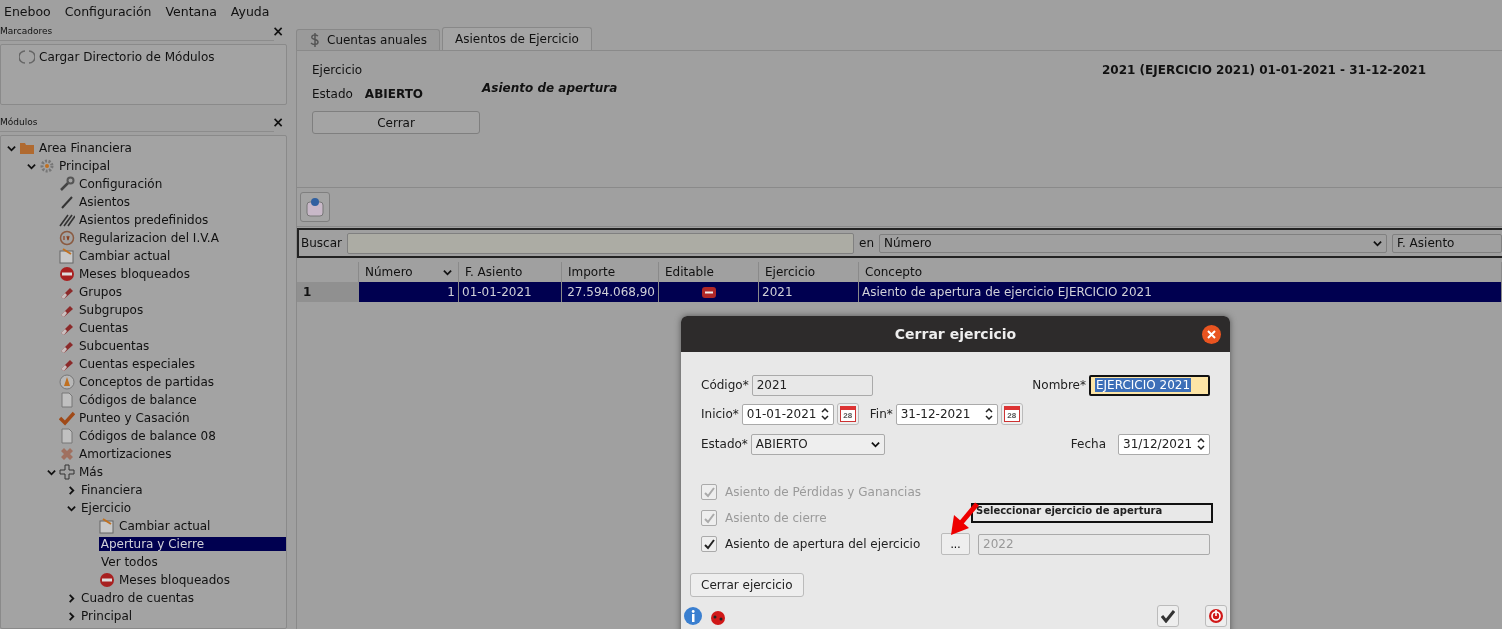 The image size is (1502, 629). What do you see at coordinates (332, 94) in the screenshot?
I see `field-label: Estado` at bounding box center [332, 94].